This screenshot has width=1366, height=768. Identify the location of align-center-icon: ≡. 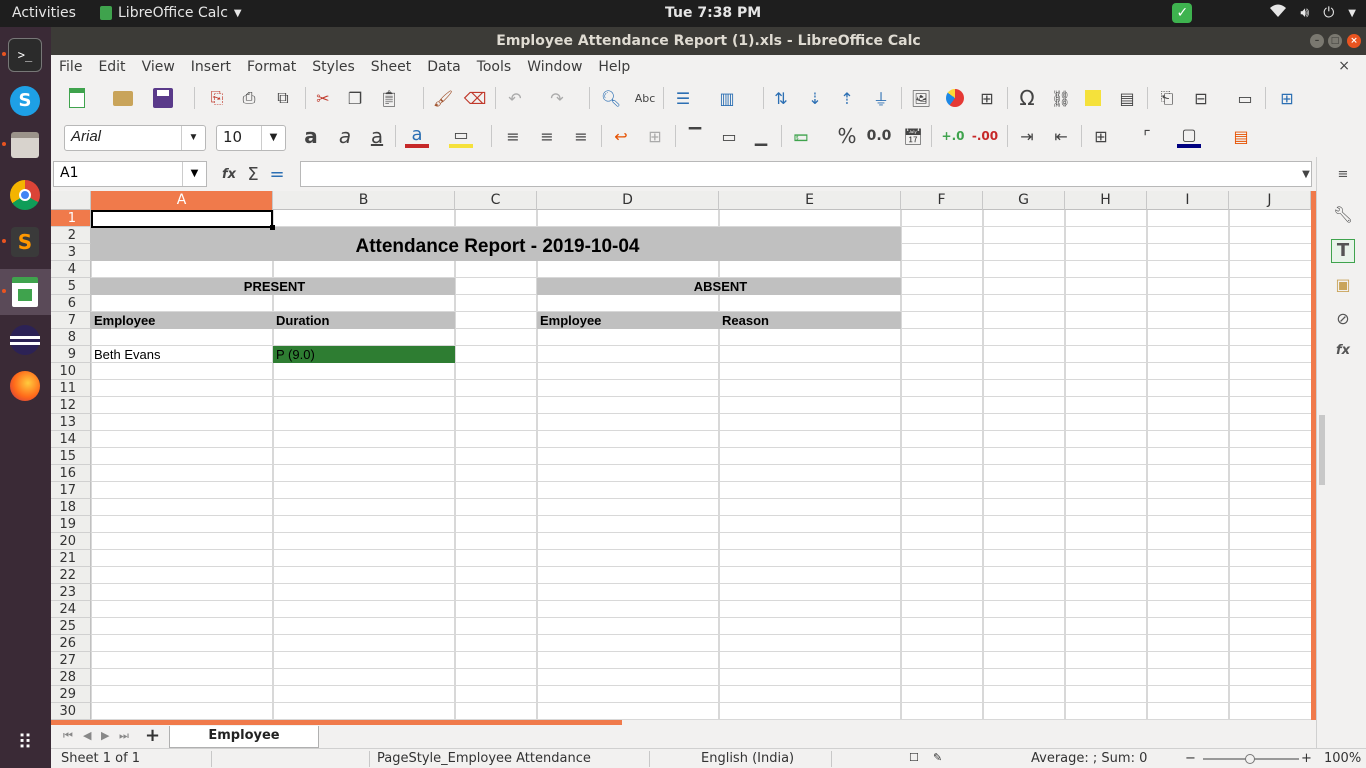
(547, 136).